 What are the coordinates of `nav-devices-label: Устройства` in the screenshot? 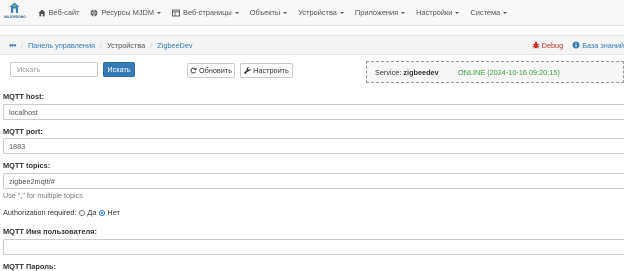 It's located at (317, 12).